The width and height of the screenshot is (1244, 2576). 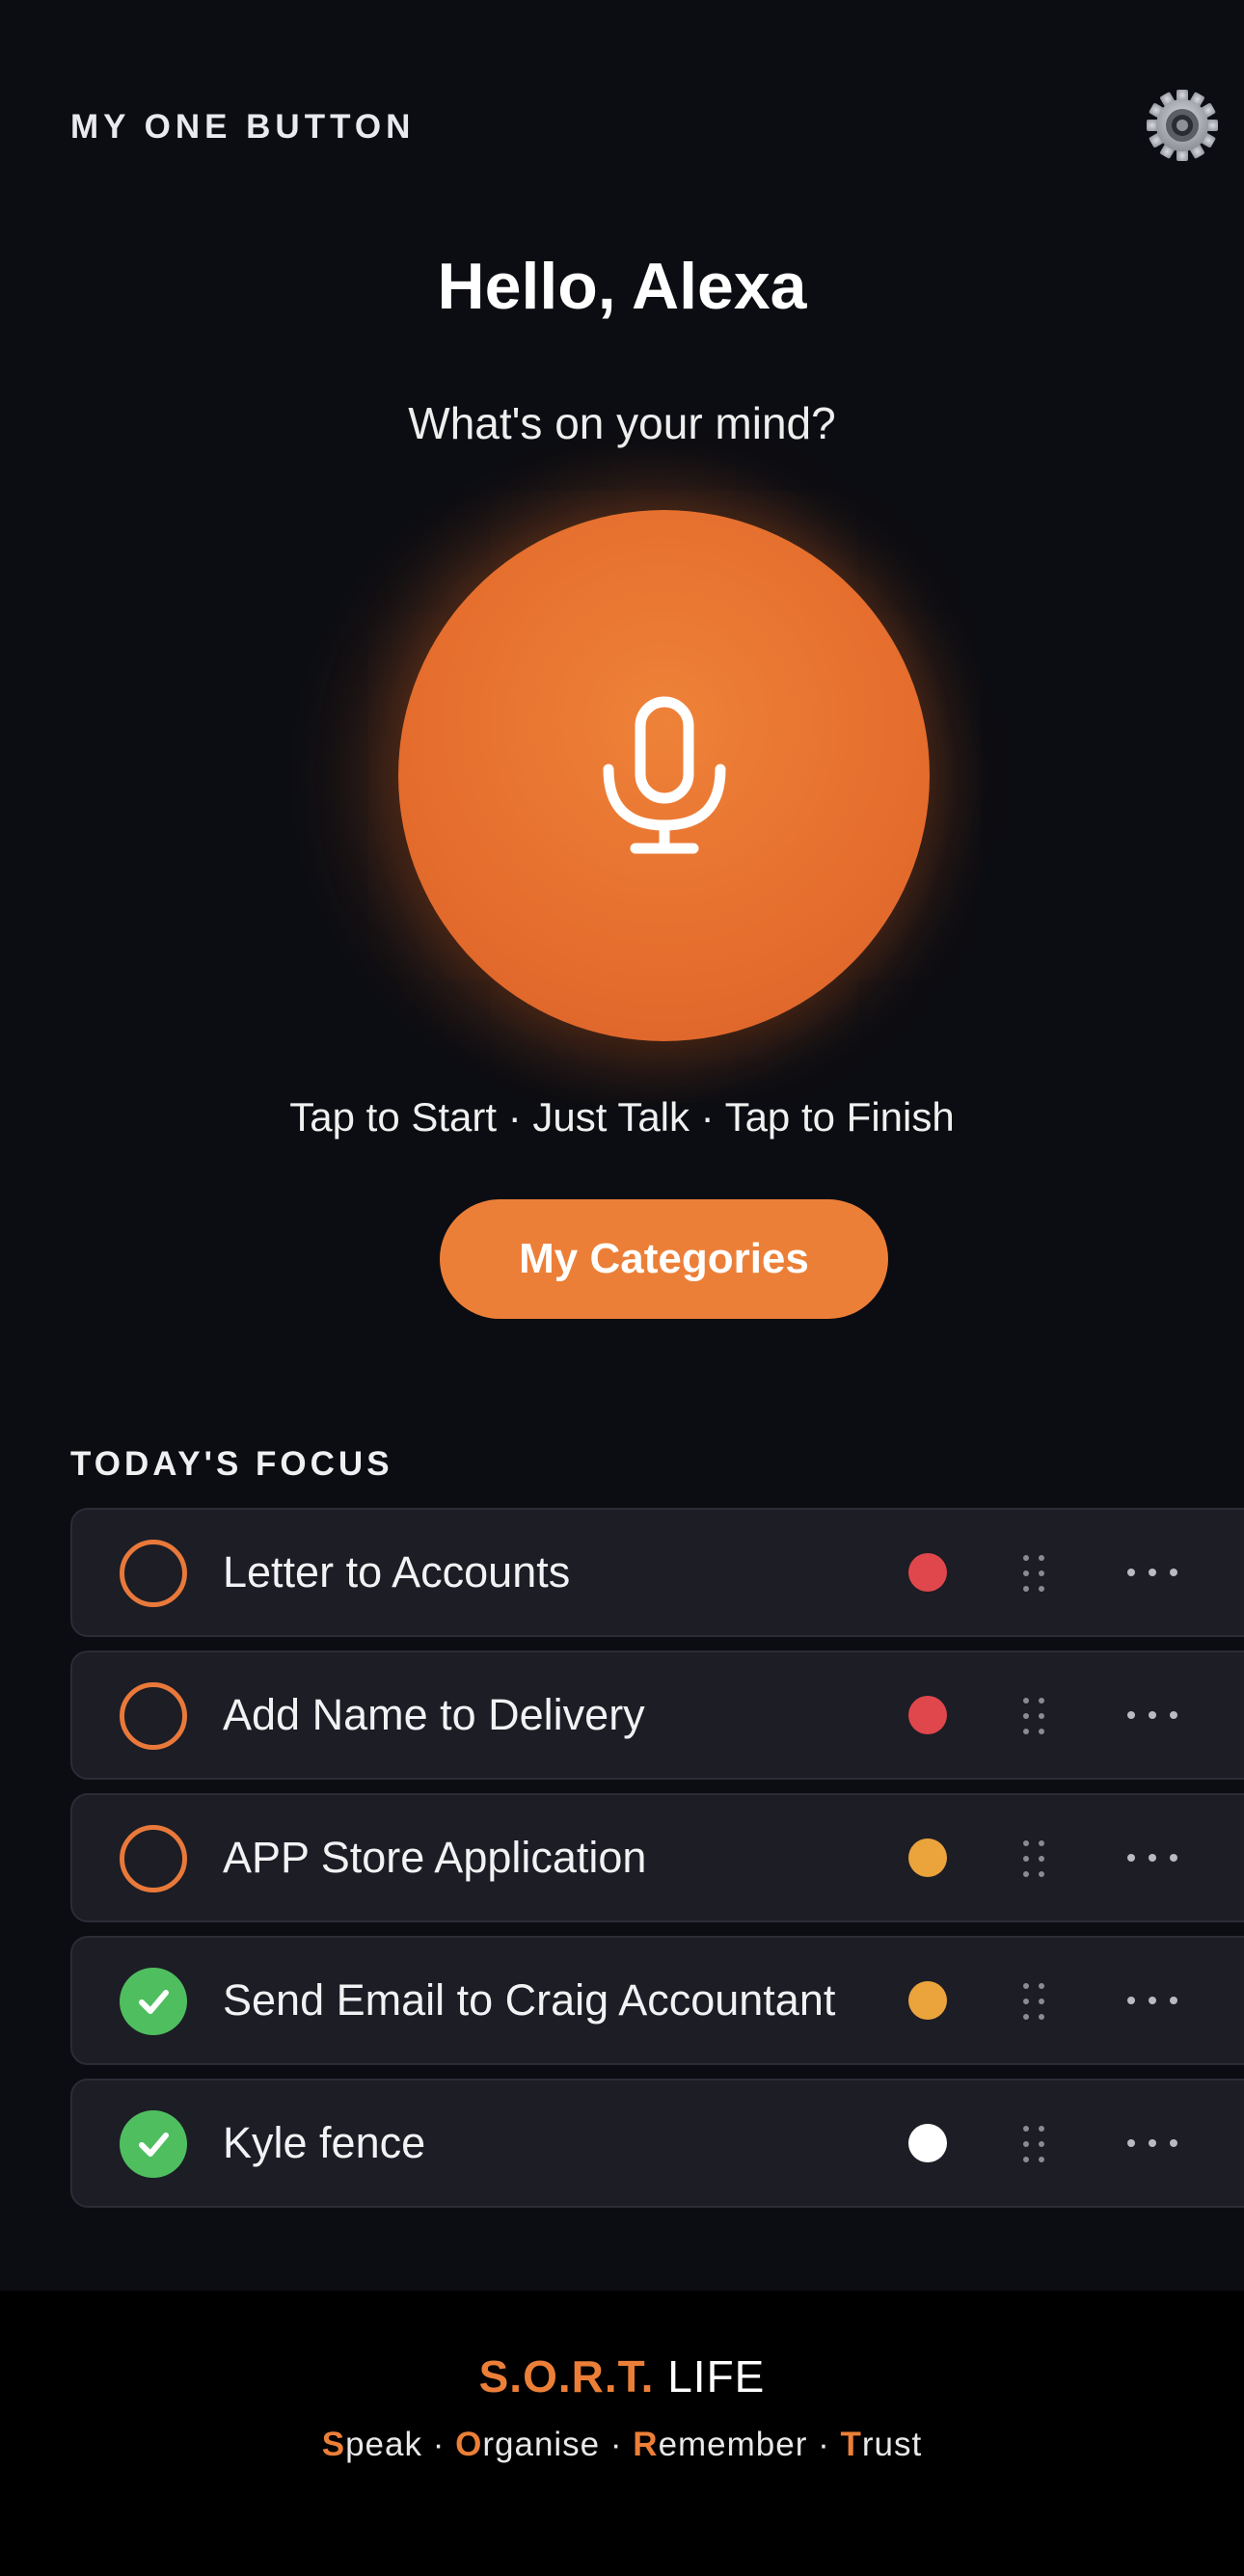 I want to click on microphone-icon, so click(x=664, y=775).